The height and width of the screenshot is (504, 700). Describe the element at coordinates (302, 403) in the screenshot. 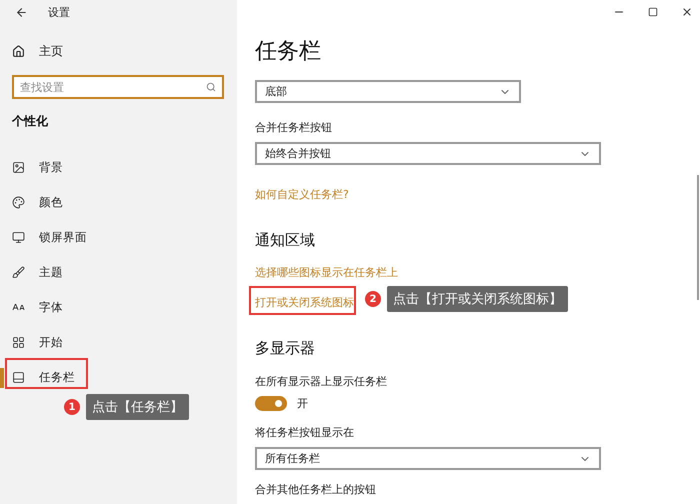

I see `toggle-state: 开` at that location.